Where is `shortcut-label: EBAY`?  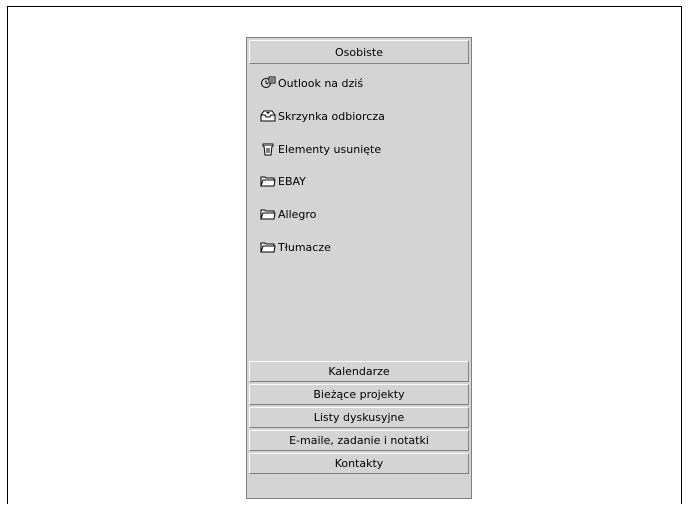 shortcut-label: EBAY is located at coordinates (292, 181).